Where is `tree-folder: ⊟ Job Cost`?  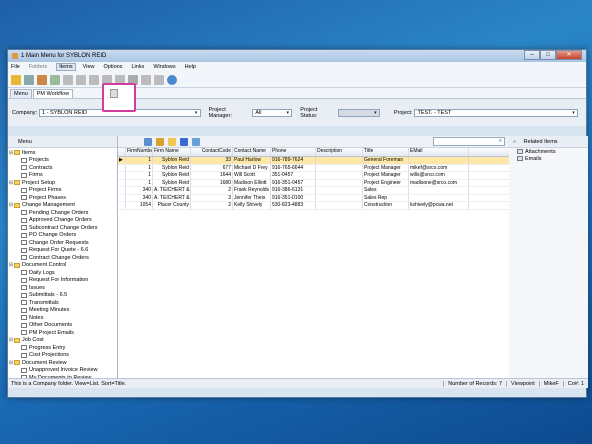 tree-folder: ⊟ Job Cost is located at coordinates (62, 341).